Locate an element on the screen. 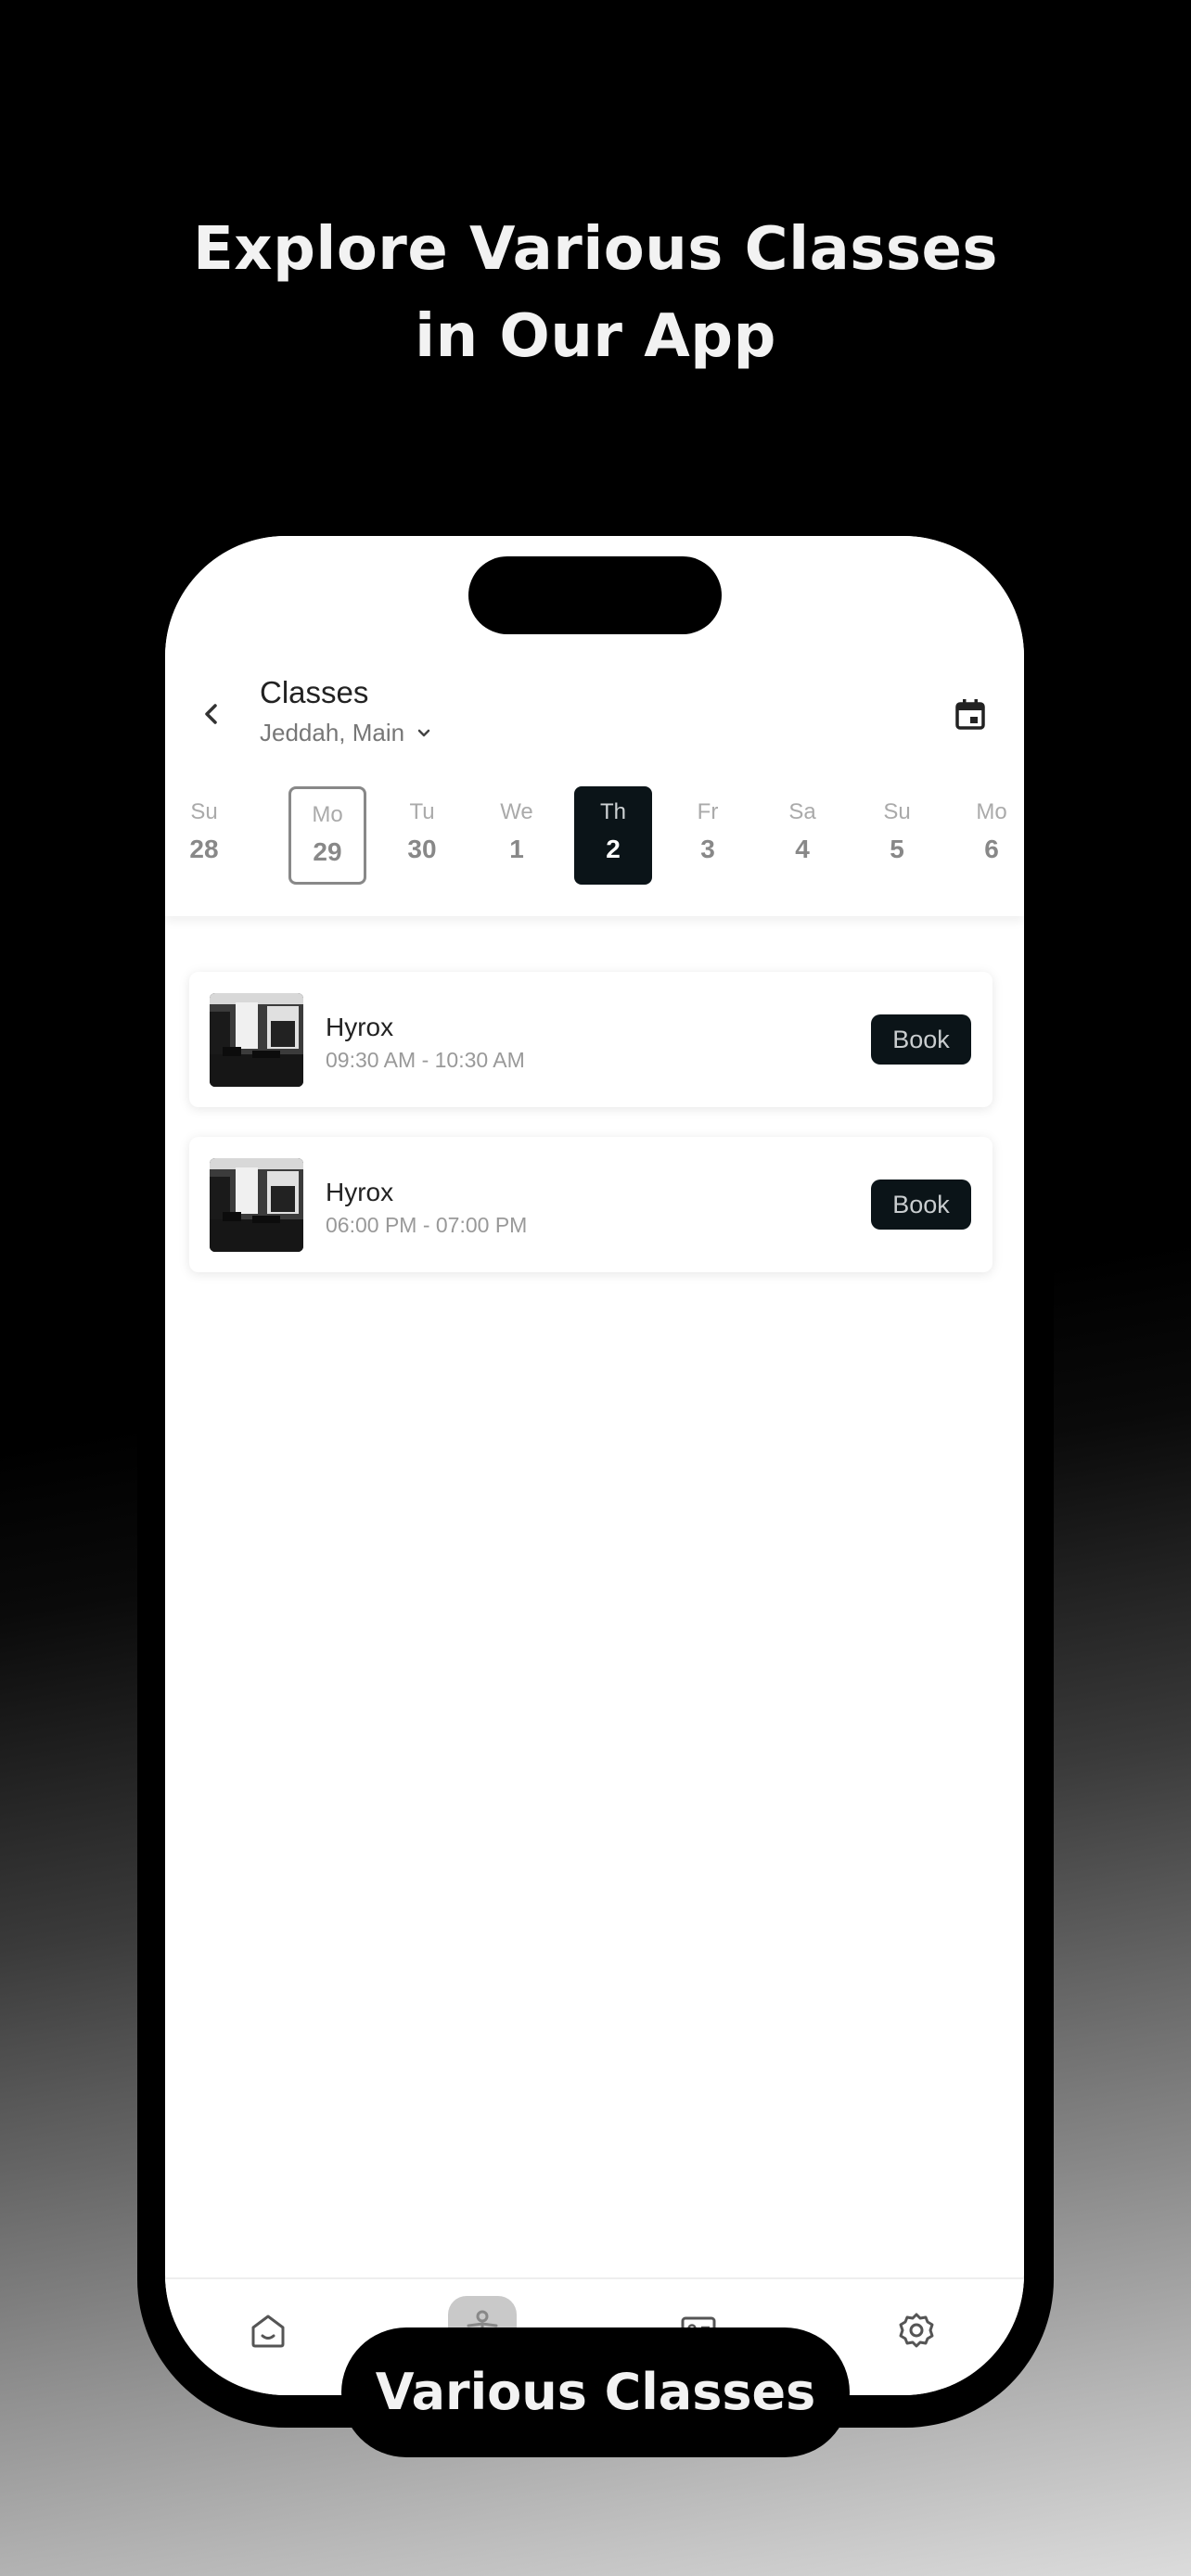  headline: Explore Various Classes in Our App is located at coordinates (595, 293).